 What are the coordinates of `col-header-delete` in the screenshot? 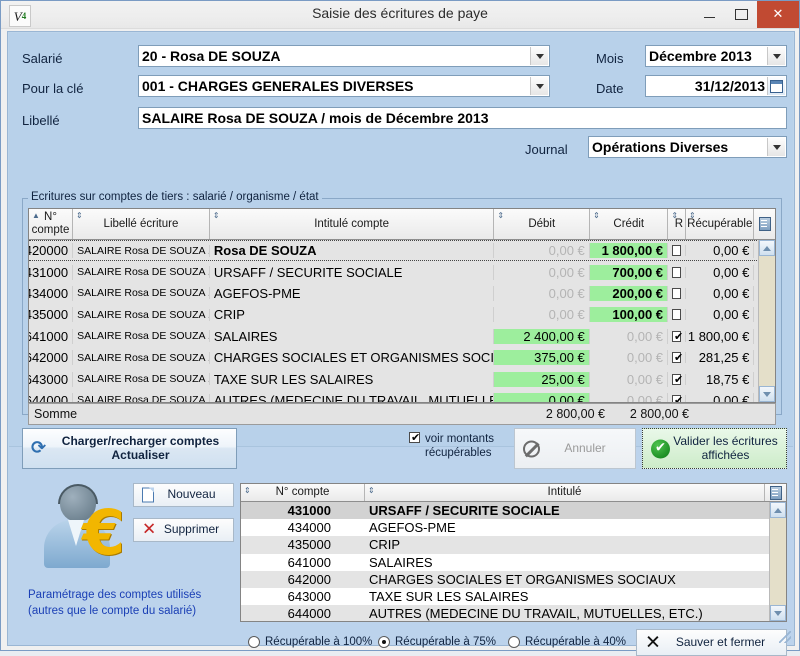 It's located at (764, 224).